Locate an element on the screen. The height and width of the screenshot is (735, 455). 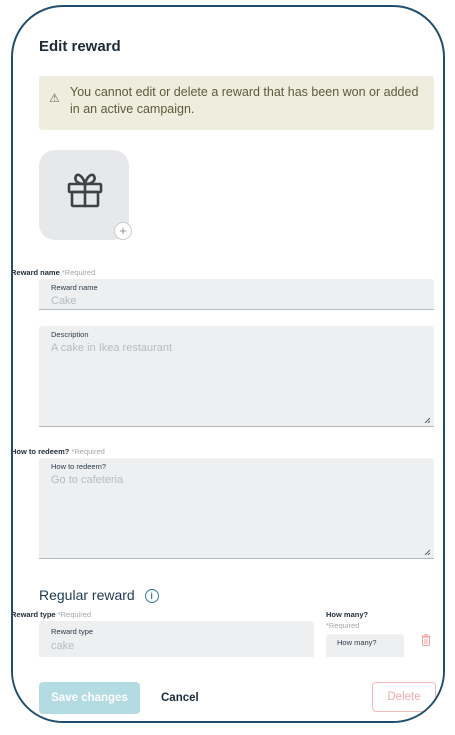
how-many-inner-label: How many? is located at coordinates (357, 642).